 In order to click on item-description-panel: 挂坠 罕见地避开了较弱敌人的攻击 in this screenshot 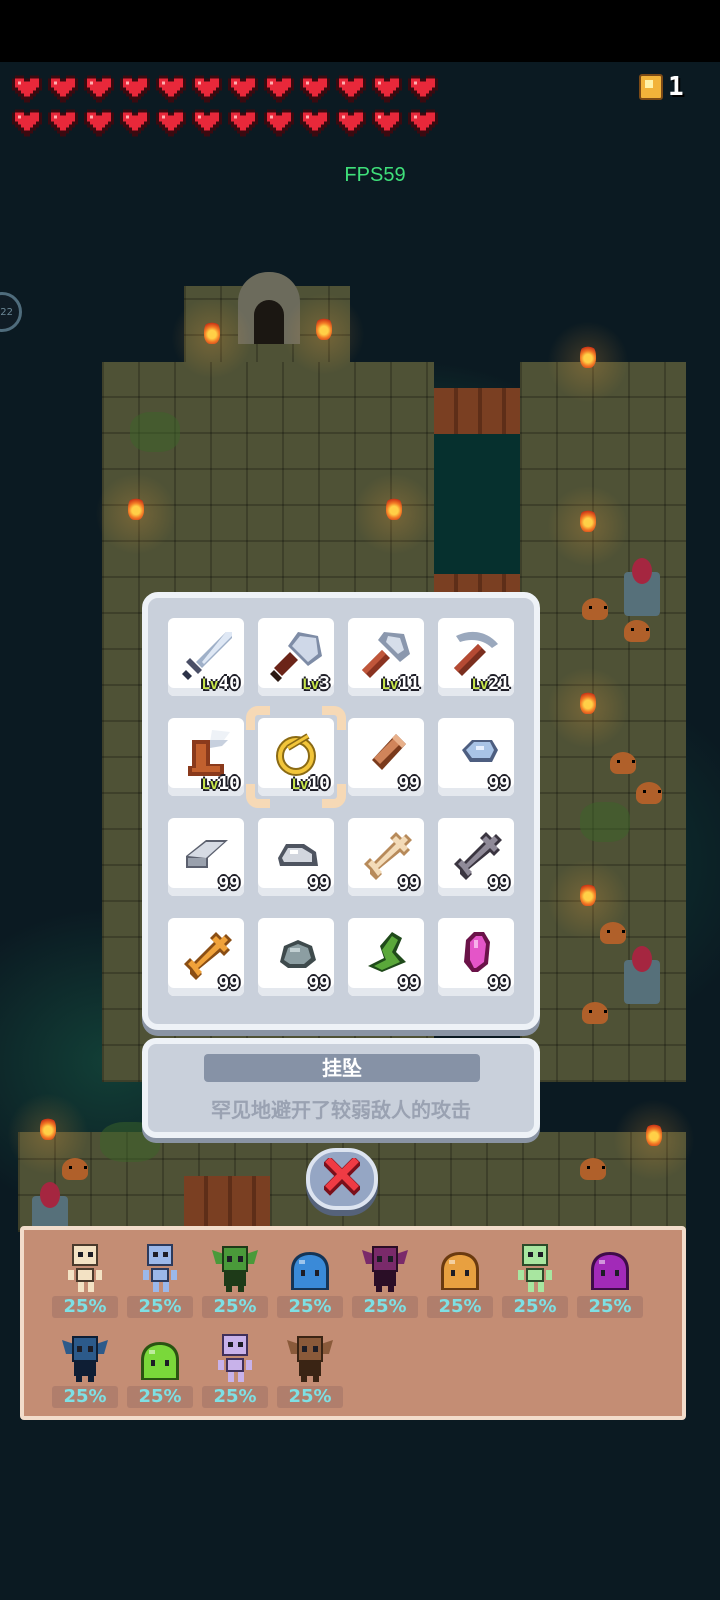, I will do `click(341, 1088)`.